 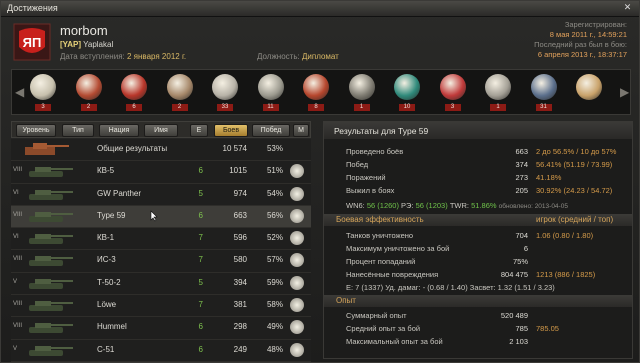 What do you see at coordinates (595, 24) in the screenshot?
I see `registered-label: Зарегистрирован:` at bounding box center [595, 24].